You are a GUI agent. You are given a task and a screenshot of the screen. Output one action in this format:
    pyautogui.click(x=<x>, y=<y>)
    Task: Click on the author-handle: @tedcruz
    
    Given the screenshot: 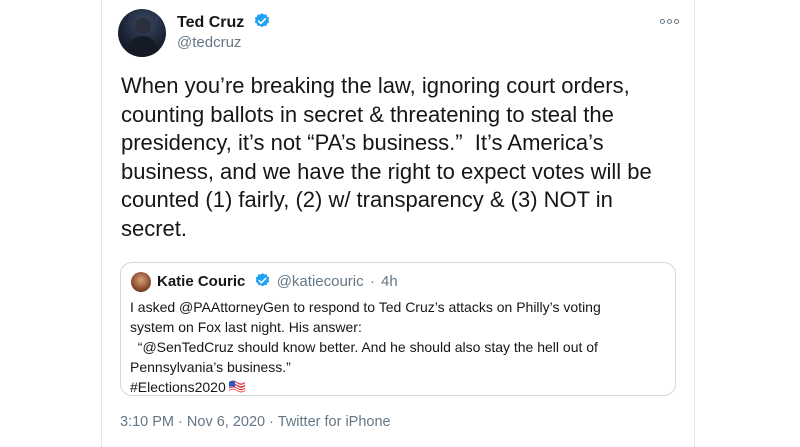 What is the action you would take?
    pyautogui.click(x=209, y=42)
    